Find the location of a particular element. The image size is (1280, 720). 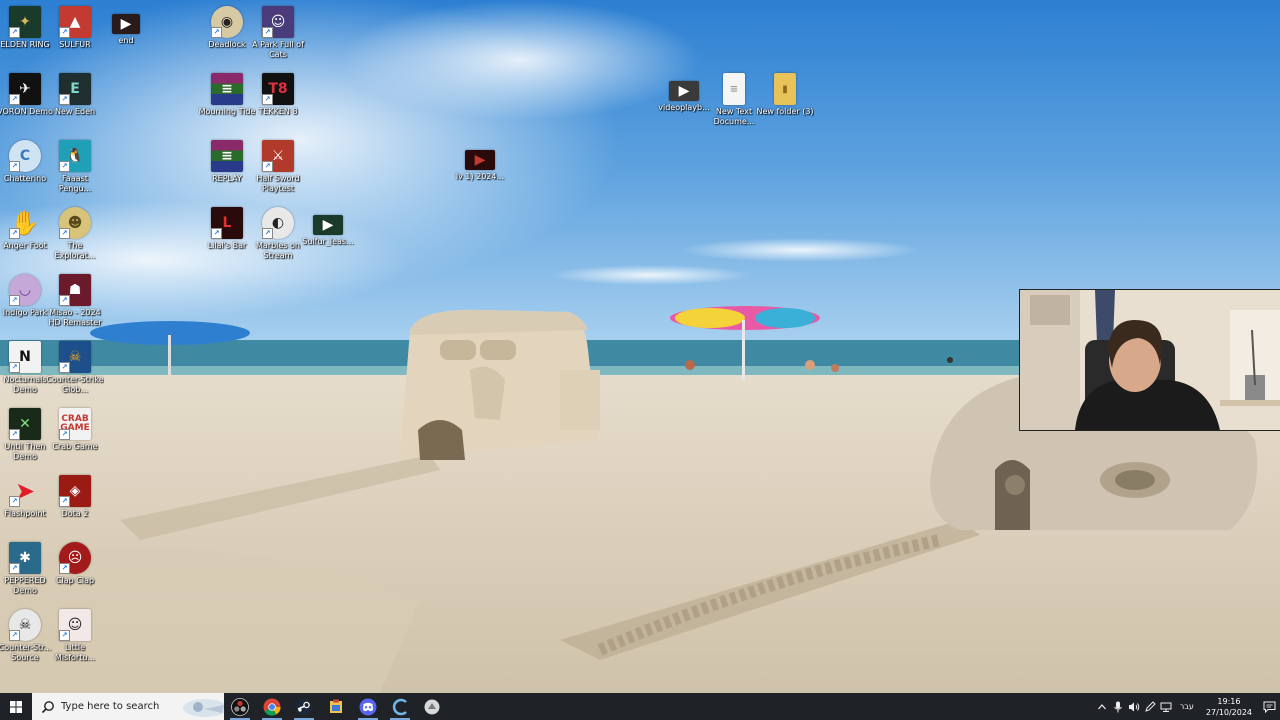

text-document-icon: ≡ is located at coordinates (734, 89).